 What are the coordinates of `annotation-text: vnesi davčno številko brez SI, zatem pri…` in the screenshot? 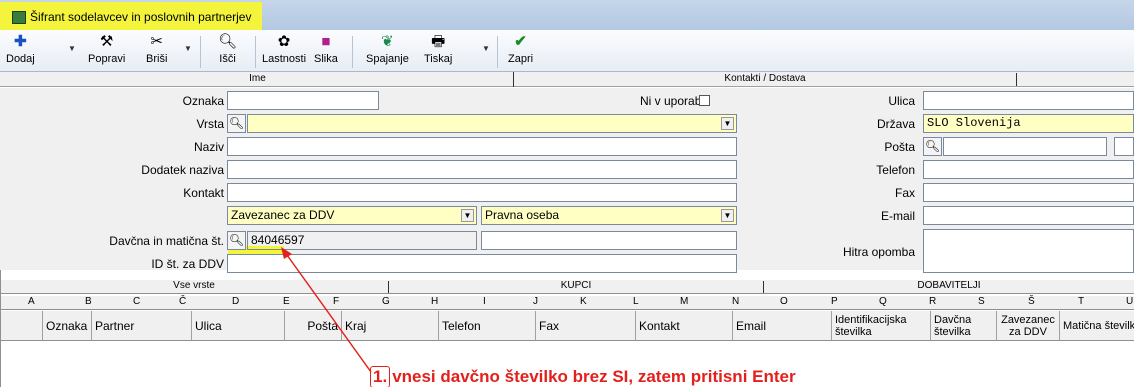 It's located at (594, 376).